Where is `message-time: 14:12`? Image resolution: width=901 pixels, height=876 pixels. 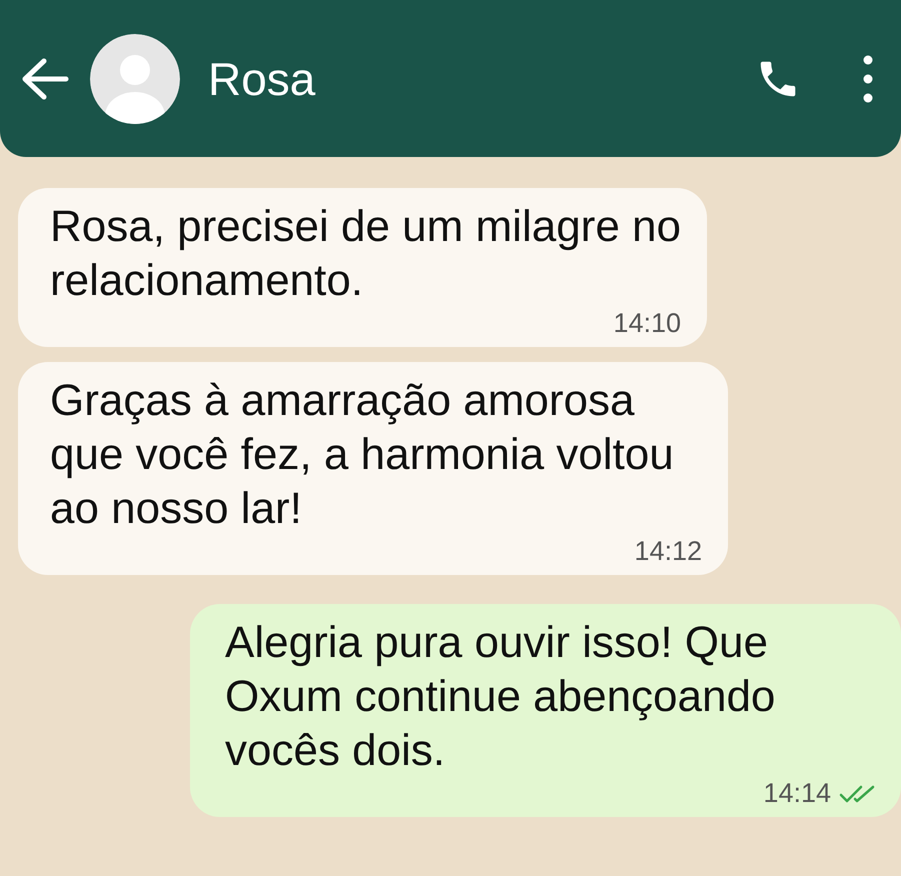 message-time: 14:12 is located at coordinates (668, 551).